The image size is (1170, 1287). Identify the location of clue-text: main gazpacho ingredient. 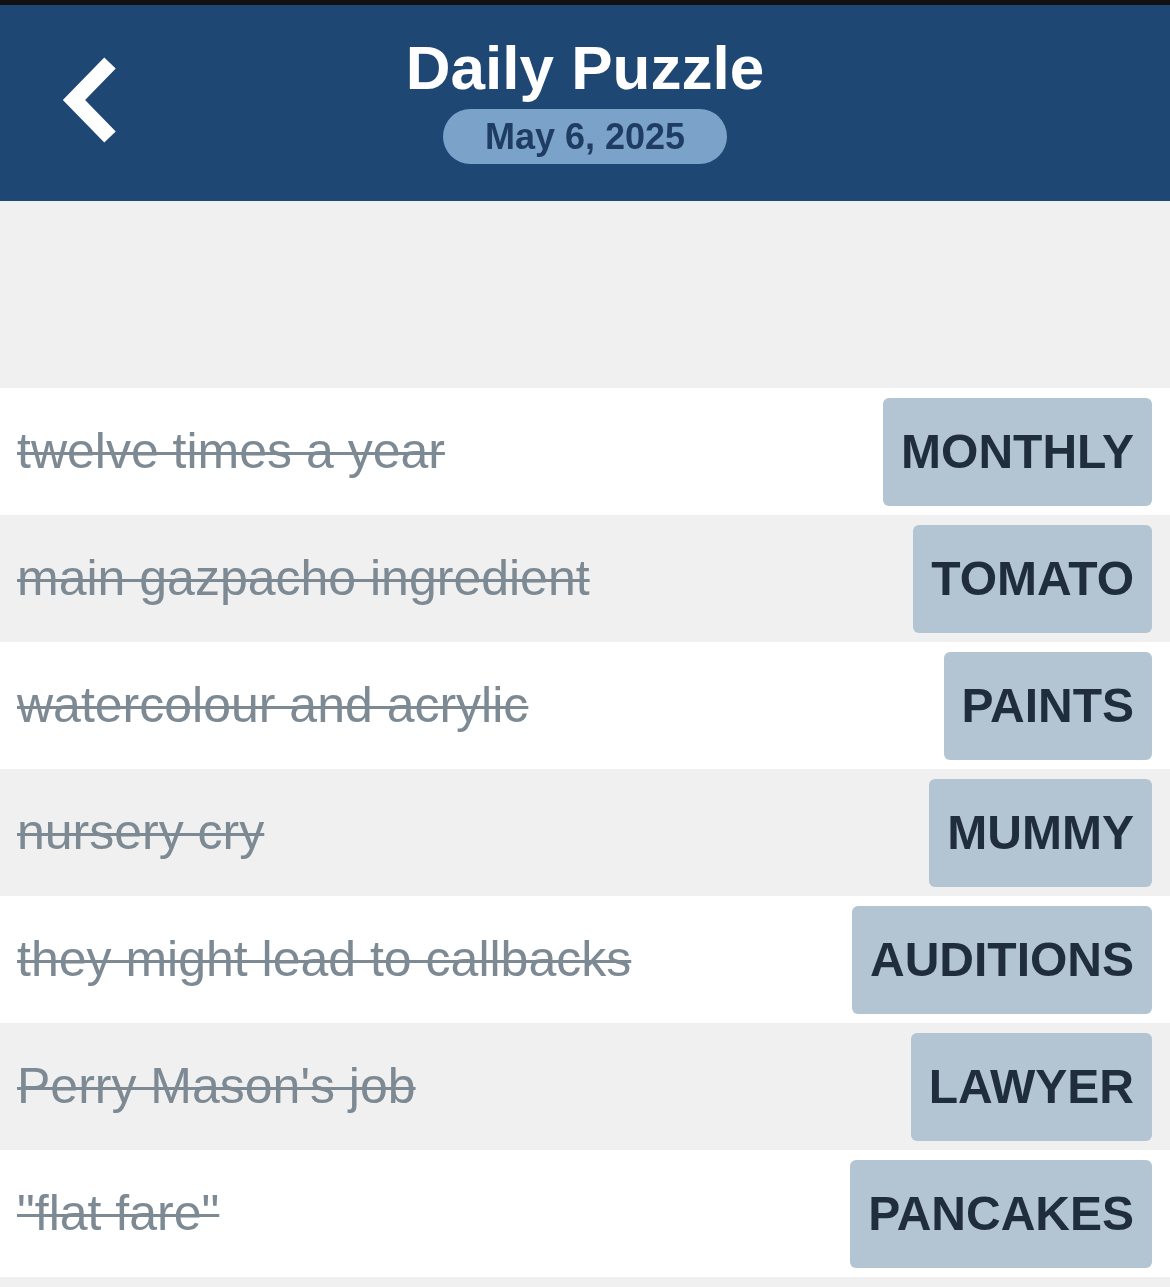
(303, 578).